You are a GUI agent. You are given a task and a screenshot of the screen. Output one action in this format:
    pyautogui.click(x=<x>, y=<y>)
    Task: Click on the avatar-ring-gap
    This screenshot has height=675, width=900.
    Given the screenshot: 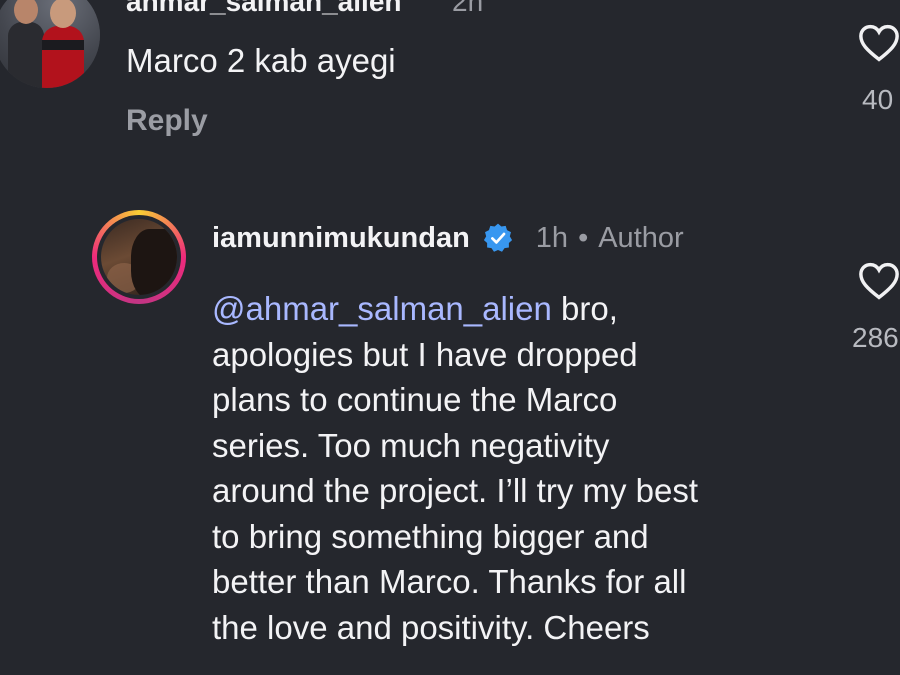 What is the action you would take?
    pyautogui.click(x=139, y=257)
    